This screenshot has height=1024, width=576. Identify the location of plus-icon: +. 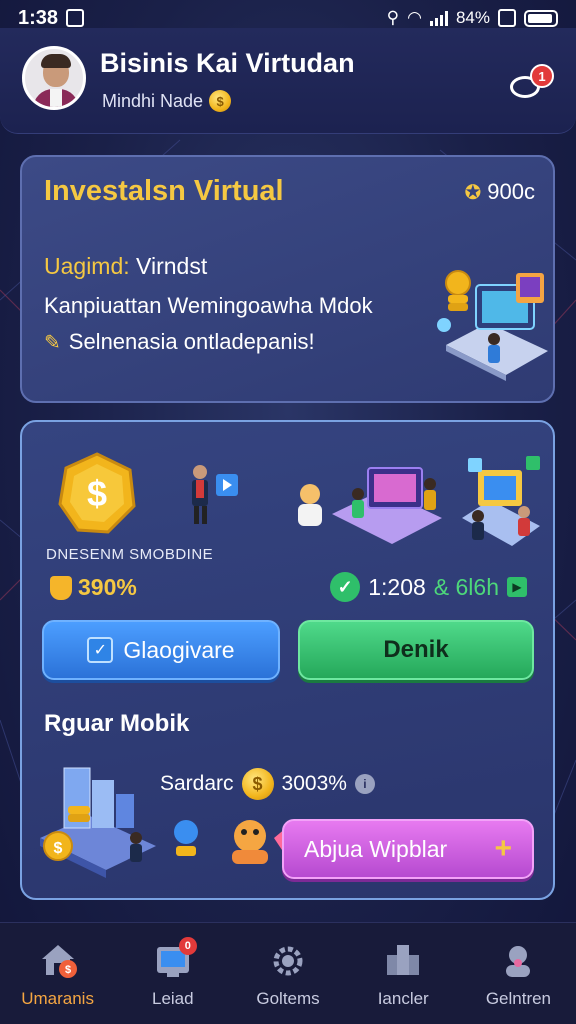
(503, 848).